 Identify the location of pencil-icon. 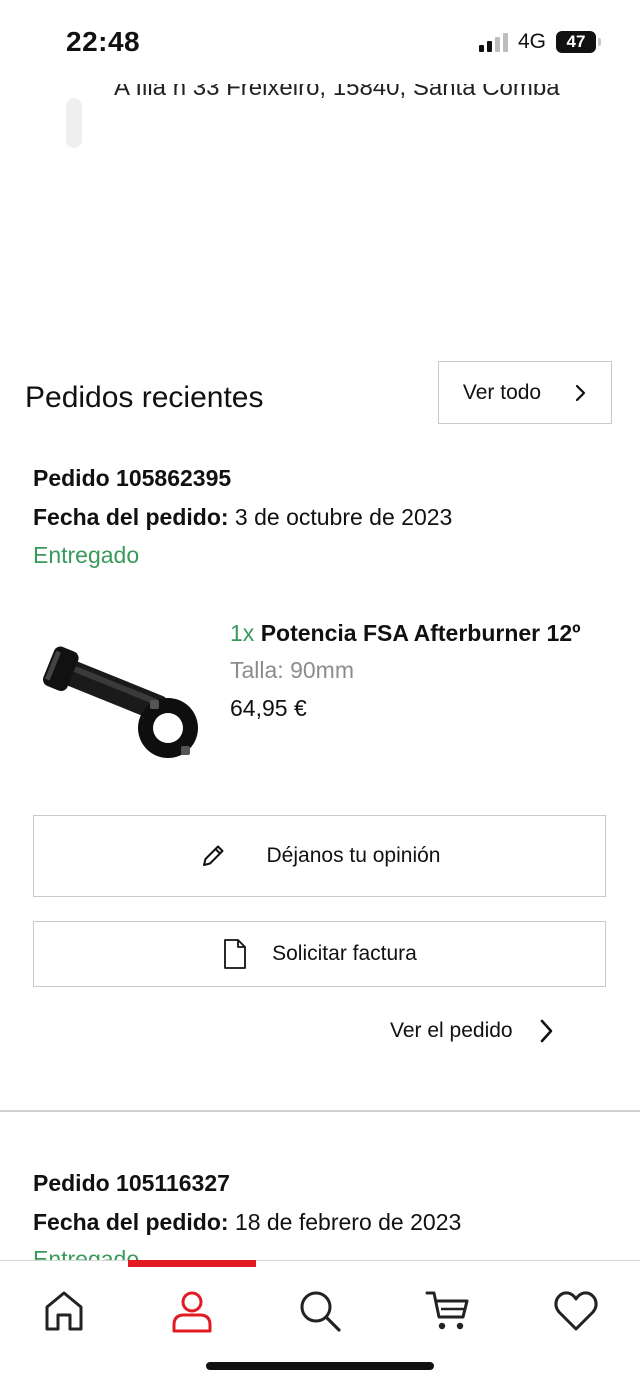
(213, 855).